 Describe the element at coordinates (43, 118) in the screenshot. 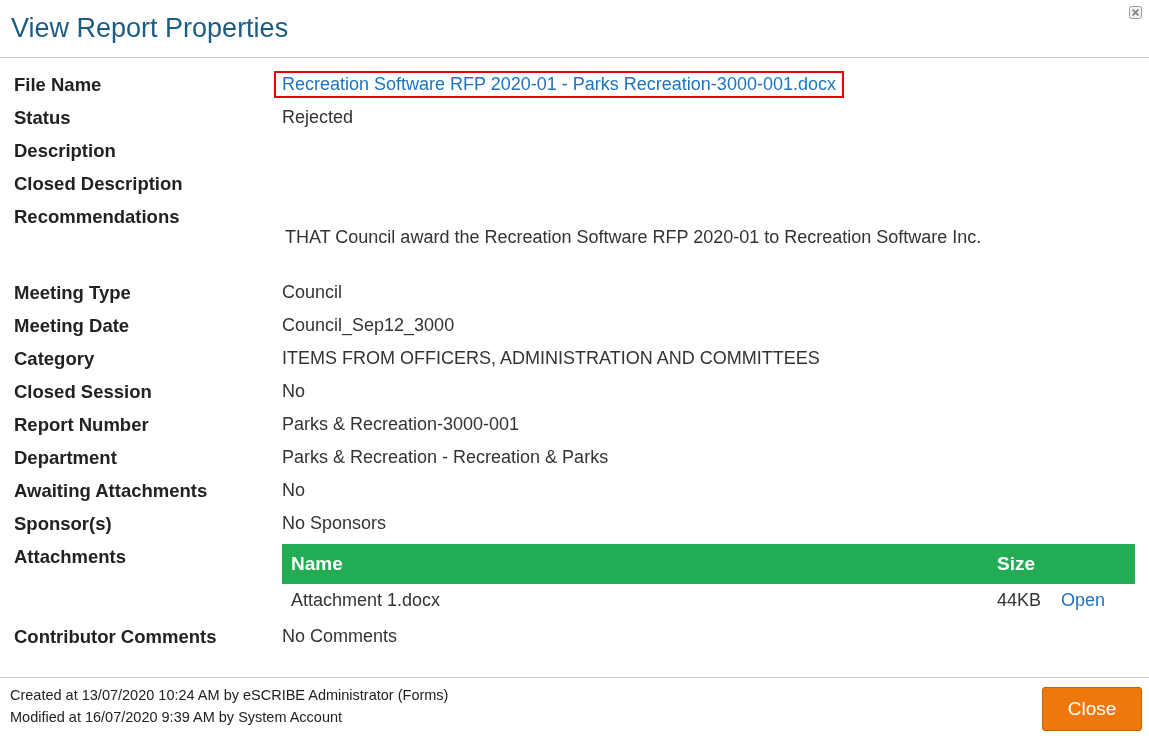

I see `property-label: Status` at that location.